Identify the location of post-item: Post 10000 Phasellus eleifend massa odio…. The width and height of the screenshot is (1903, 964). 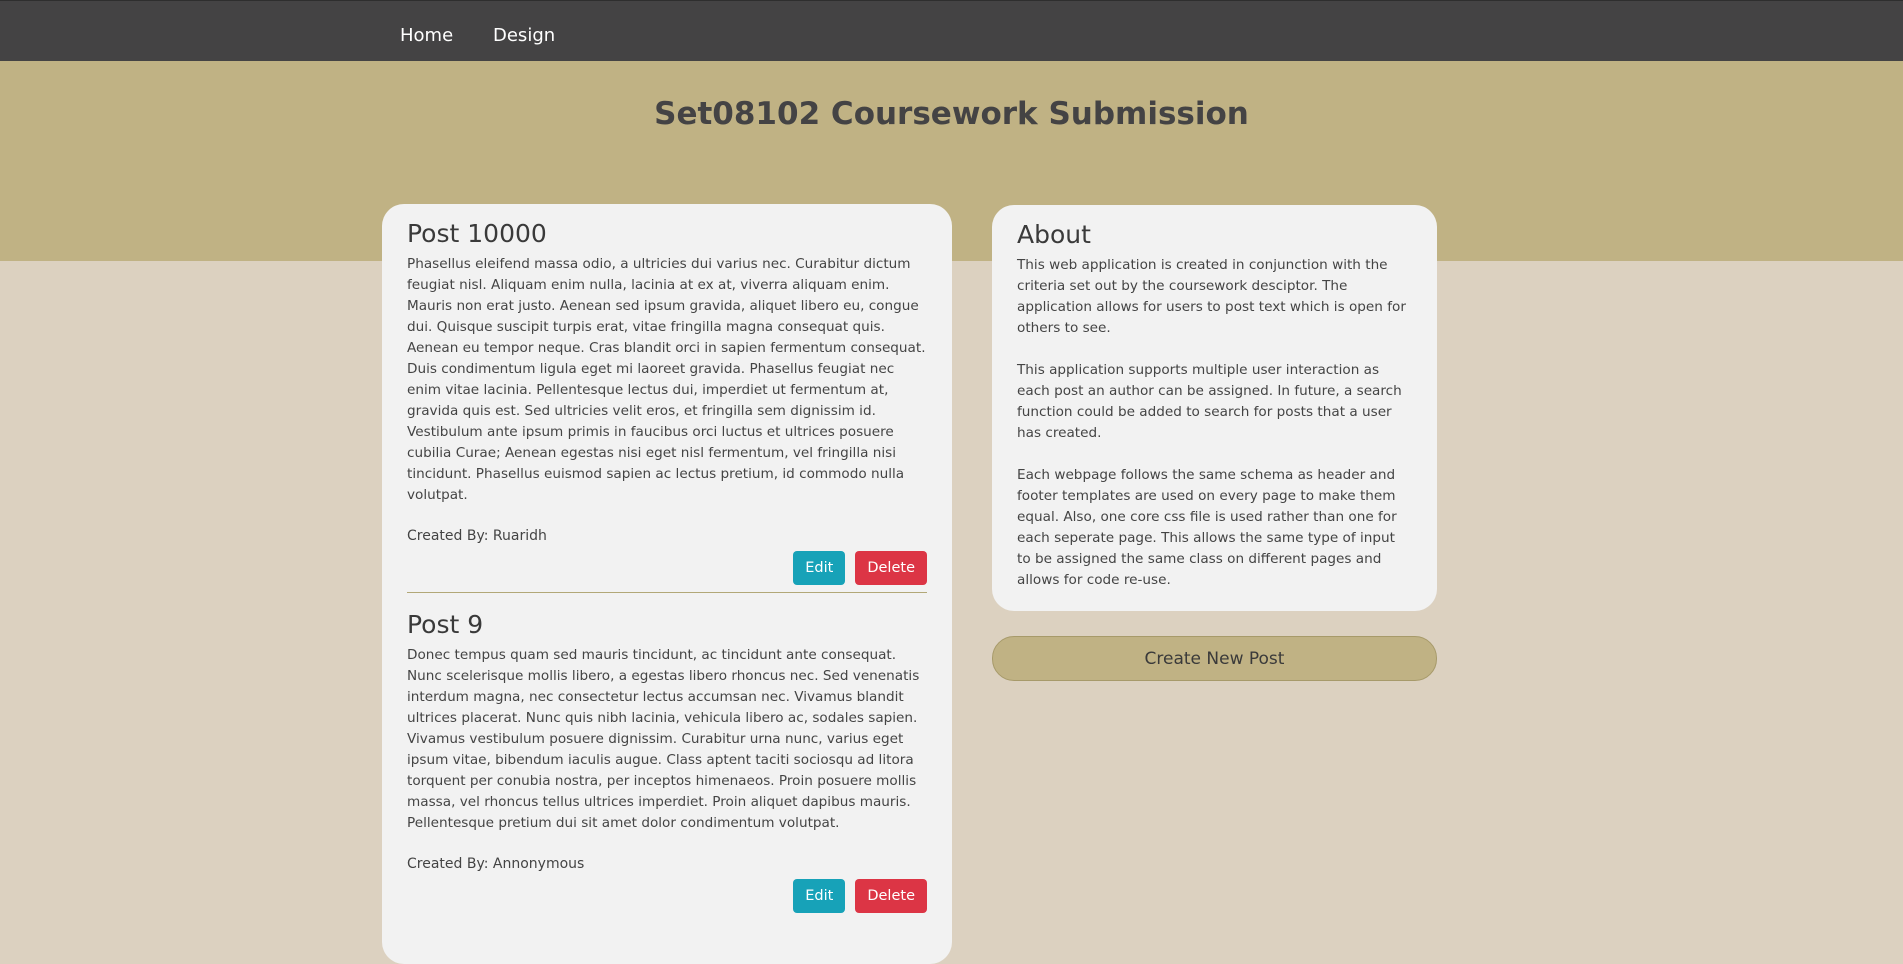
(667, 401).